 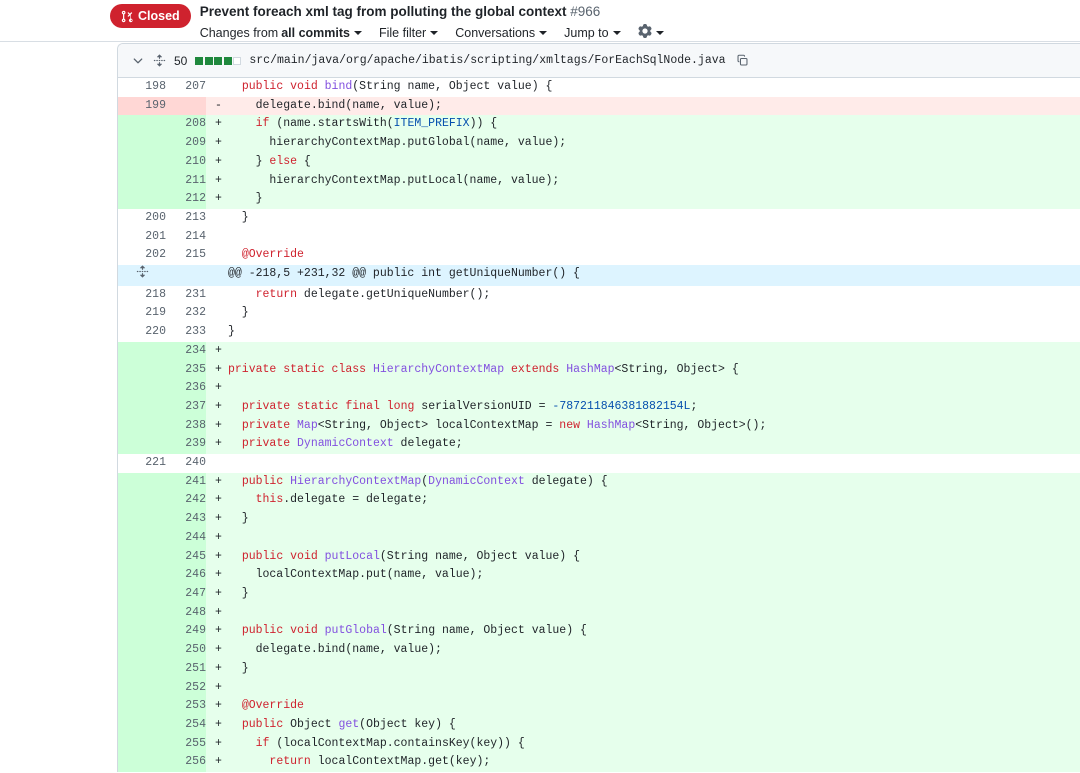 What do you see at coordinates (599, 650) in the screenshot?
I see `diff-line-row: 250 + delegate.bind(name, value);` at bounding box center [599, 650].